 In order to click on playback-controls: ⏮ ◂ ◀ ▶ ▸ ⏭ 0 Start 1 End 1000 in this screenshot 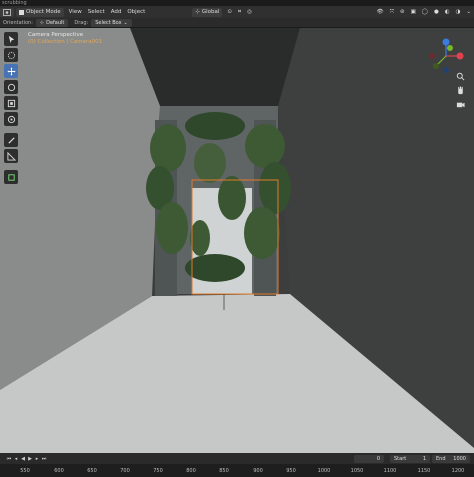, I will do `click(237, 458)`.